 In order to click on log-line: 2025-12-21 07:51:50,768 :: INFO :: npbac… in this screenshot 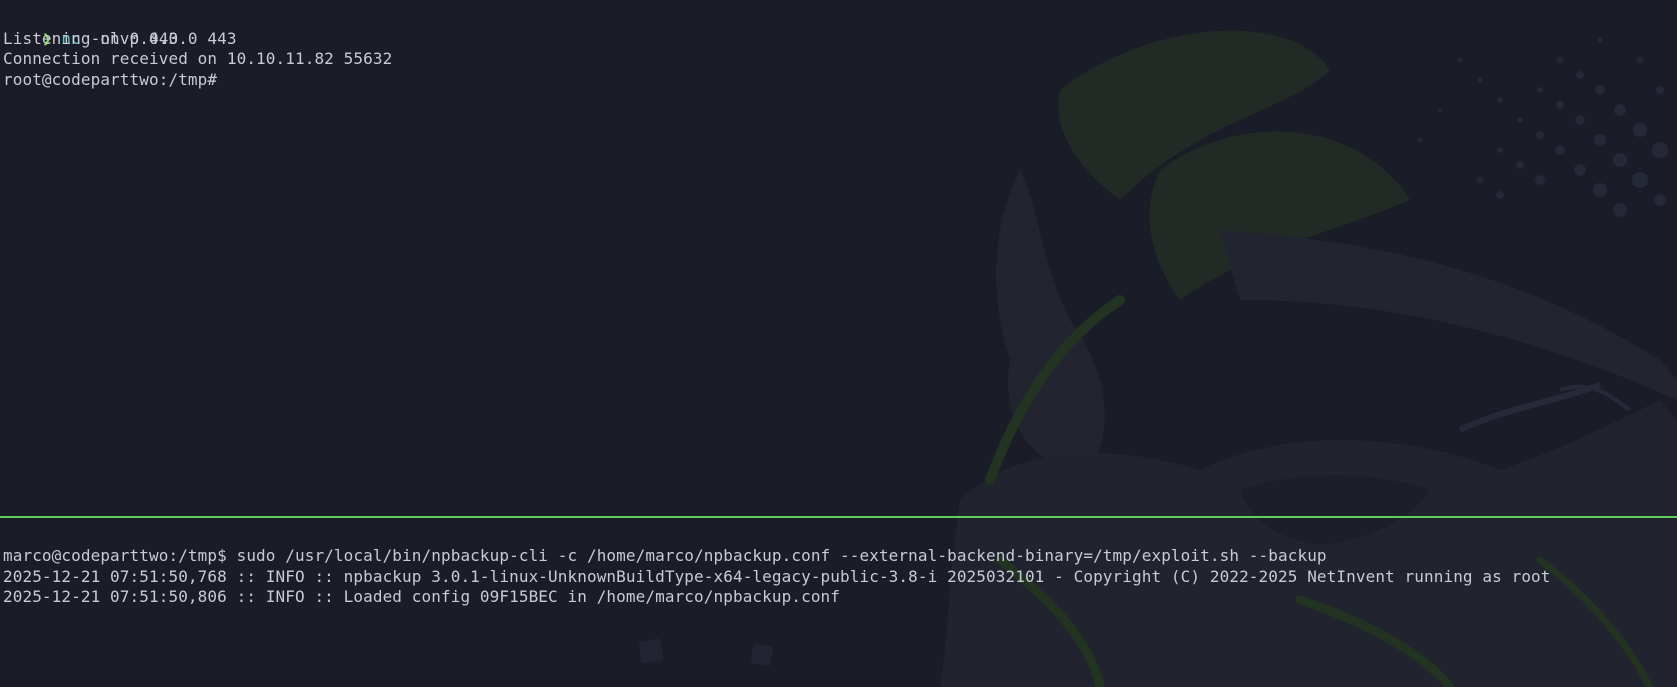, I will do `click(777, 576)`.